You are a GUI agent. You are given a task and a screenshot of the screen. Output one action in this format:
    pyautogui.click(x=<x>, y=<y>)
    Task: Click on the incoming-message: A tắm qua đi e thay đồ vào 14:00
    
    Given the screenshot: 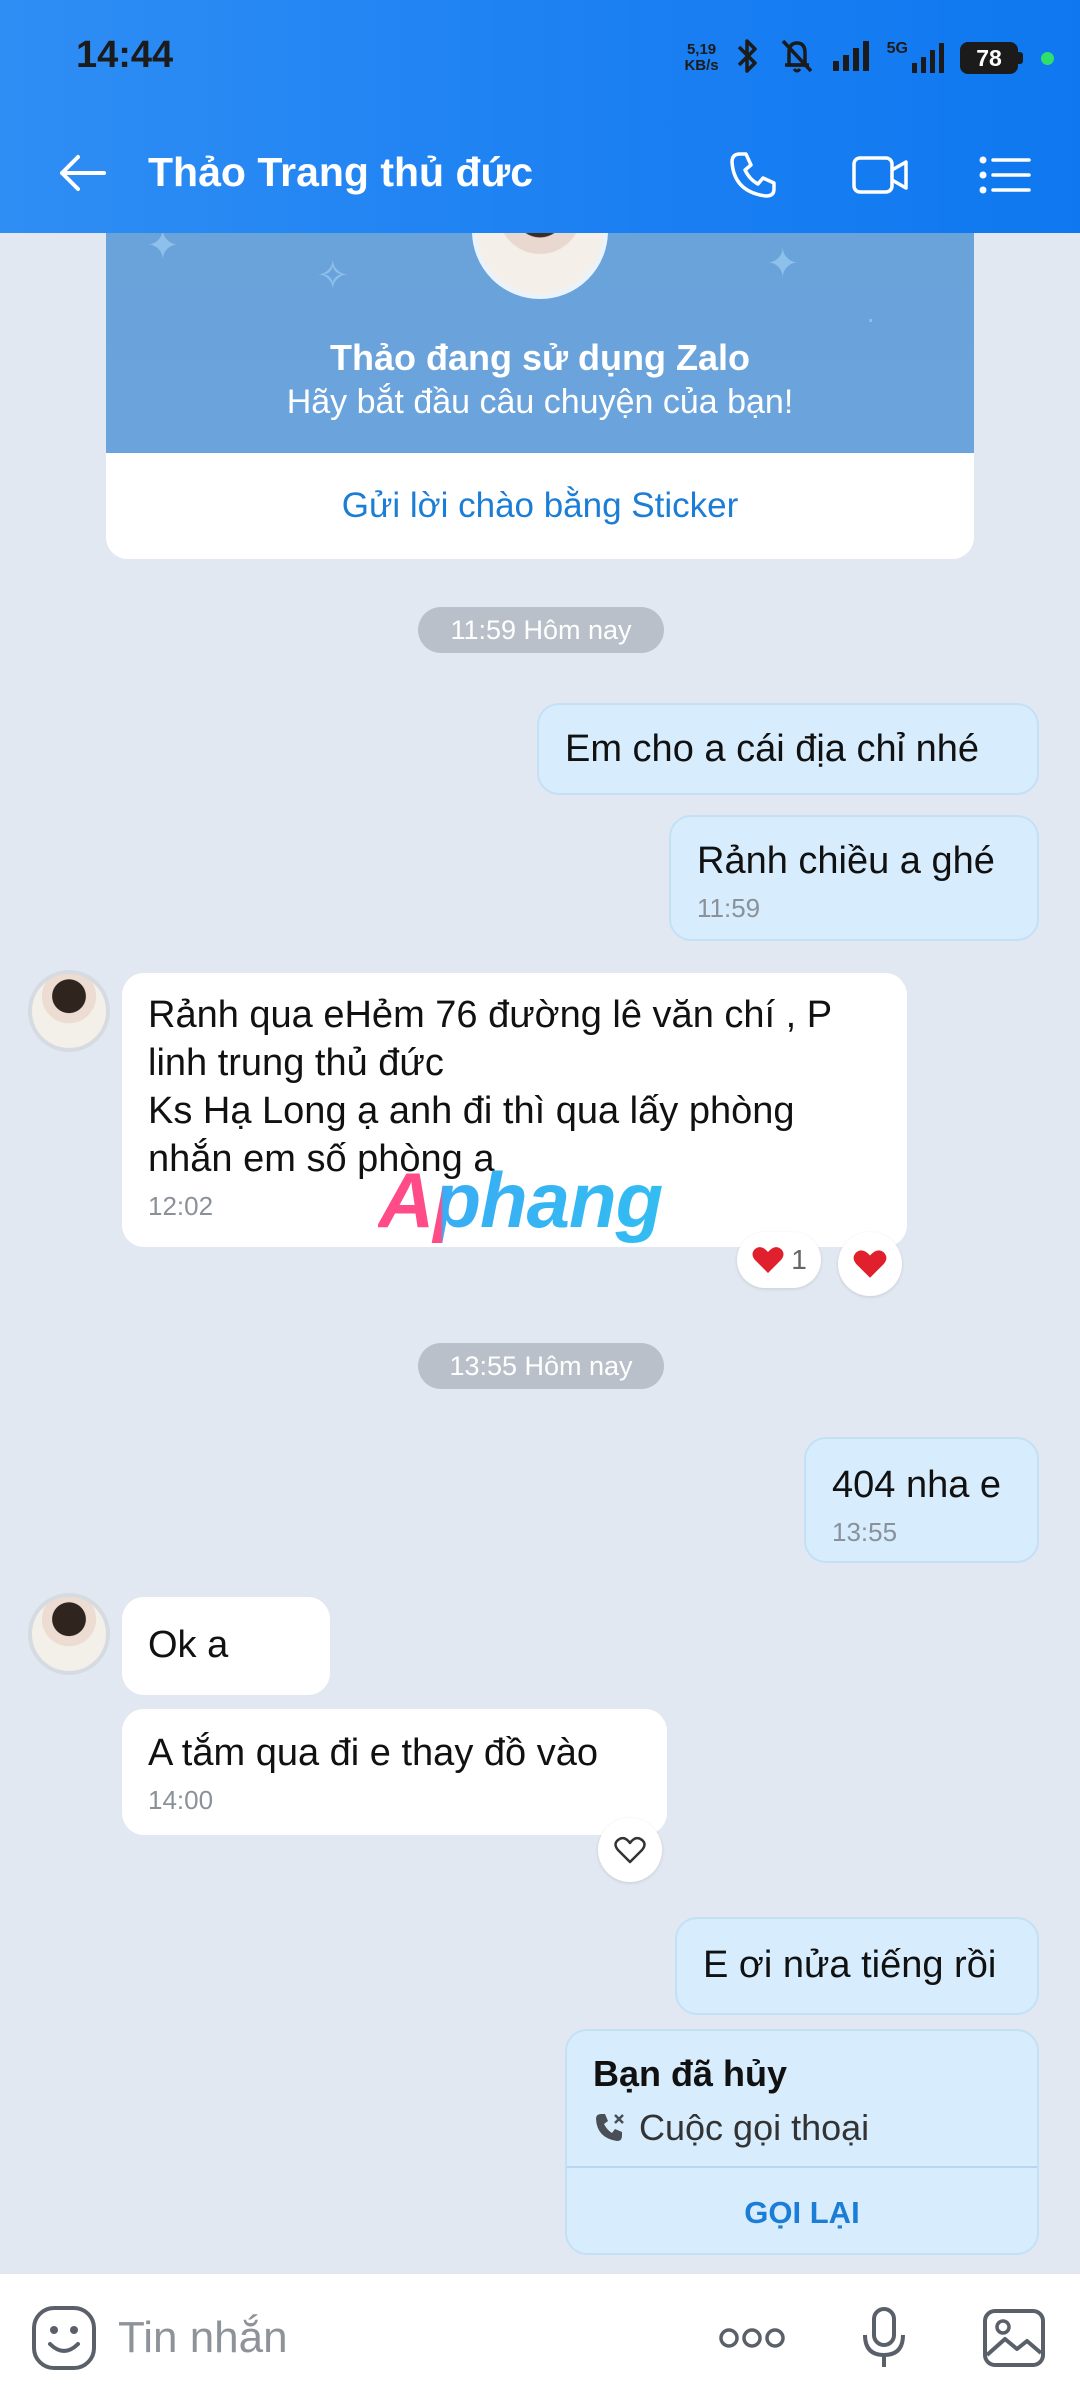 What is the action you would take?
    pyautogui.click(x=394, y=1772)
    